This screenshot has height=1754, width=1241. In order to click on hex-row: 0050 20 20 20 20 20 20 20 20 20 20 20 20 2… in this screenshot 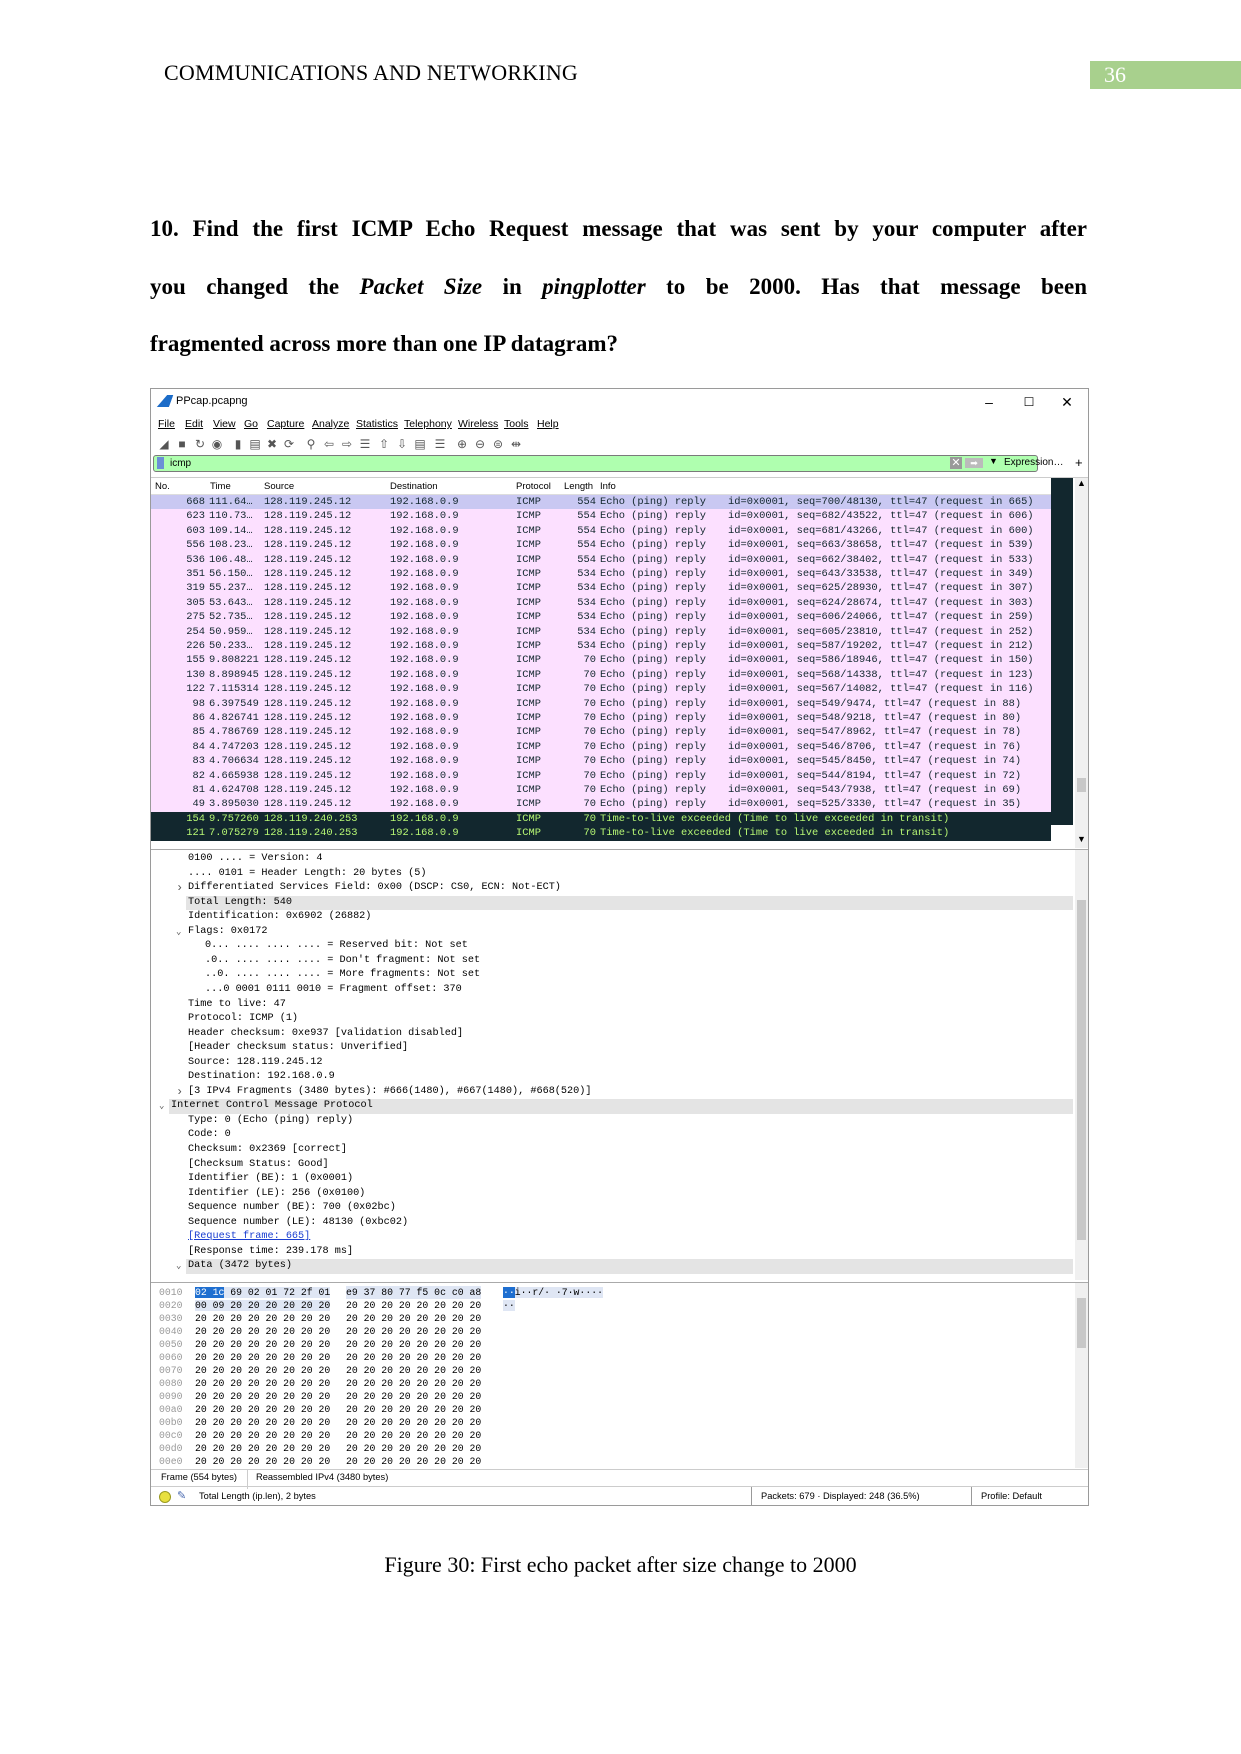, I will do `click(611, 1344)`.